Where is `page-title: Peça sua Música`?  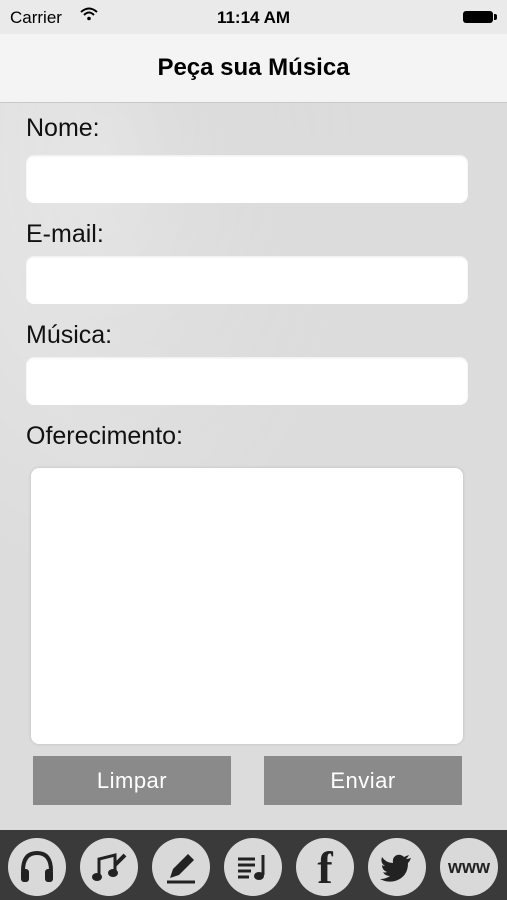 page-title: Peça sua Música is located at coordinates (253, 67).